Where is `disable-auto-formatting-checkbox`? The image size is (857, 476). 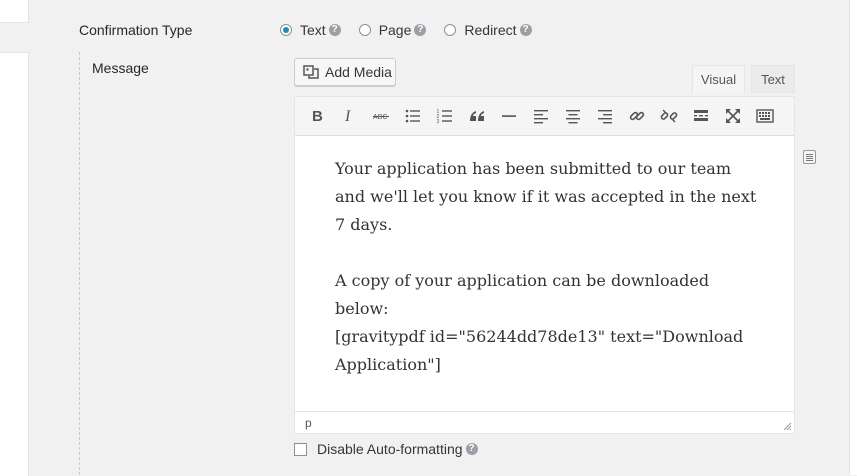 disable-auto-formatting-checkbox is located at coordinates (300, 449).